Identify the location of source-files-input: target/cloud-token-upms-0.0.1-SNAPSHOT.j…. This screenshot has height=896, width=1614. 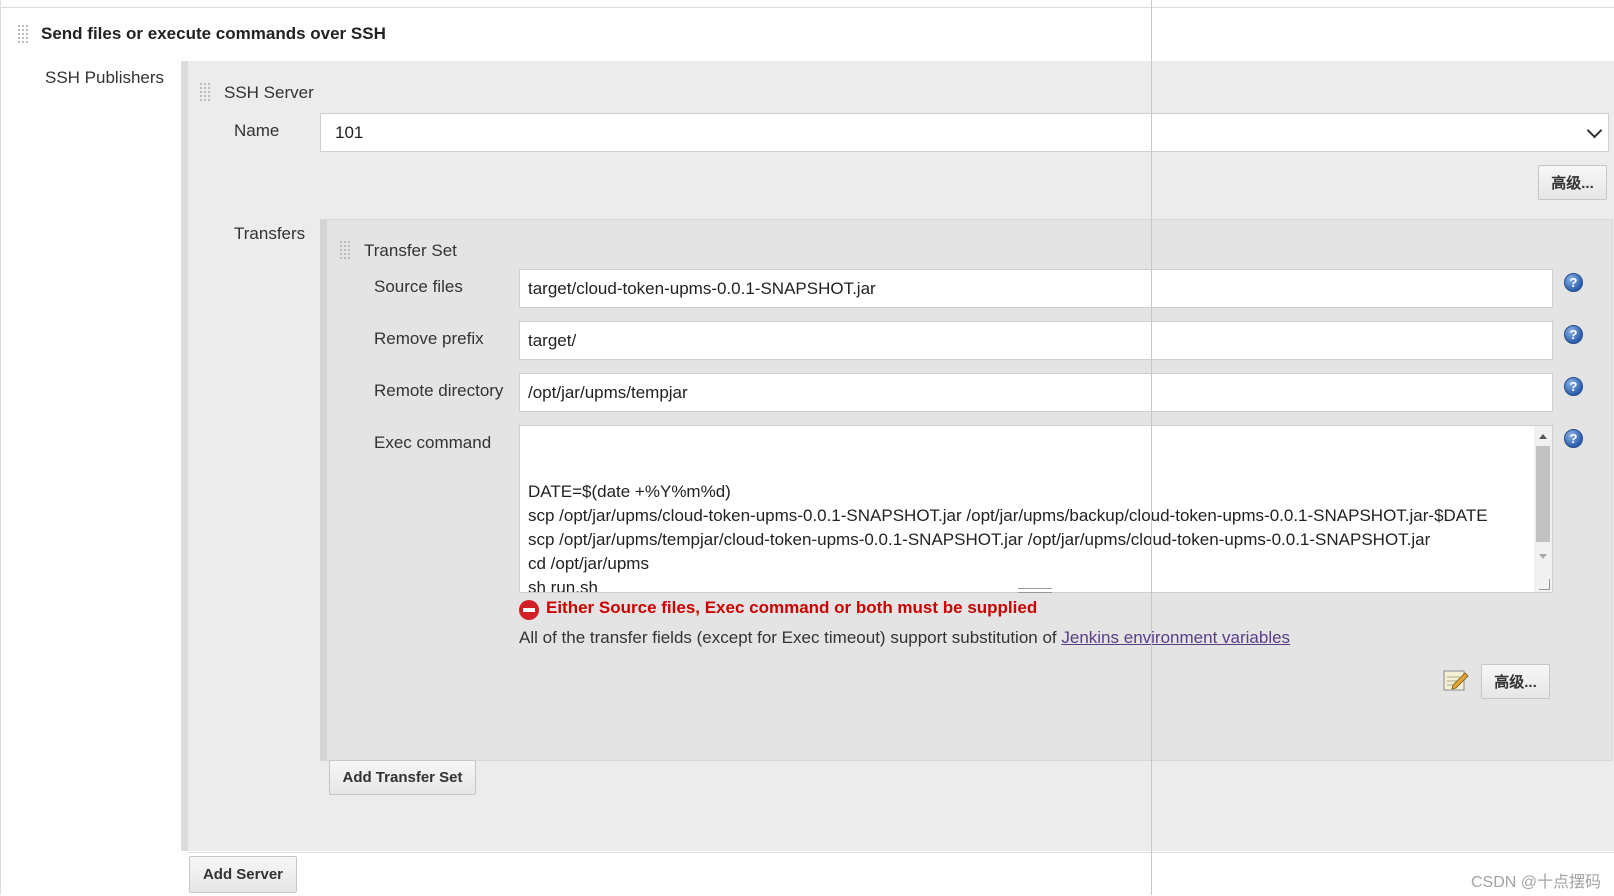
(1036, 288).